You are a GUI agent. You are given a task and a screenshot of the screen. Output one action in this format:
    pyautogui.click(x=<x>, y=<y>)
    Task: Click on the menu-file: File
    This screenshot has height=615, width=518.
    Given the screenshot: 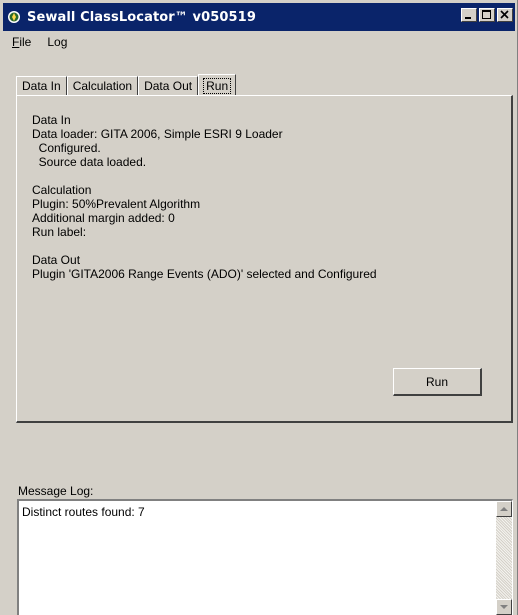 What is the action you would take?
    pyautogui.click(x=20, y=42)
    